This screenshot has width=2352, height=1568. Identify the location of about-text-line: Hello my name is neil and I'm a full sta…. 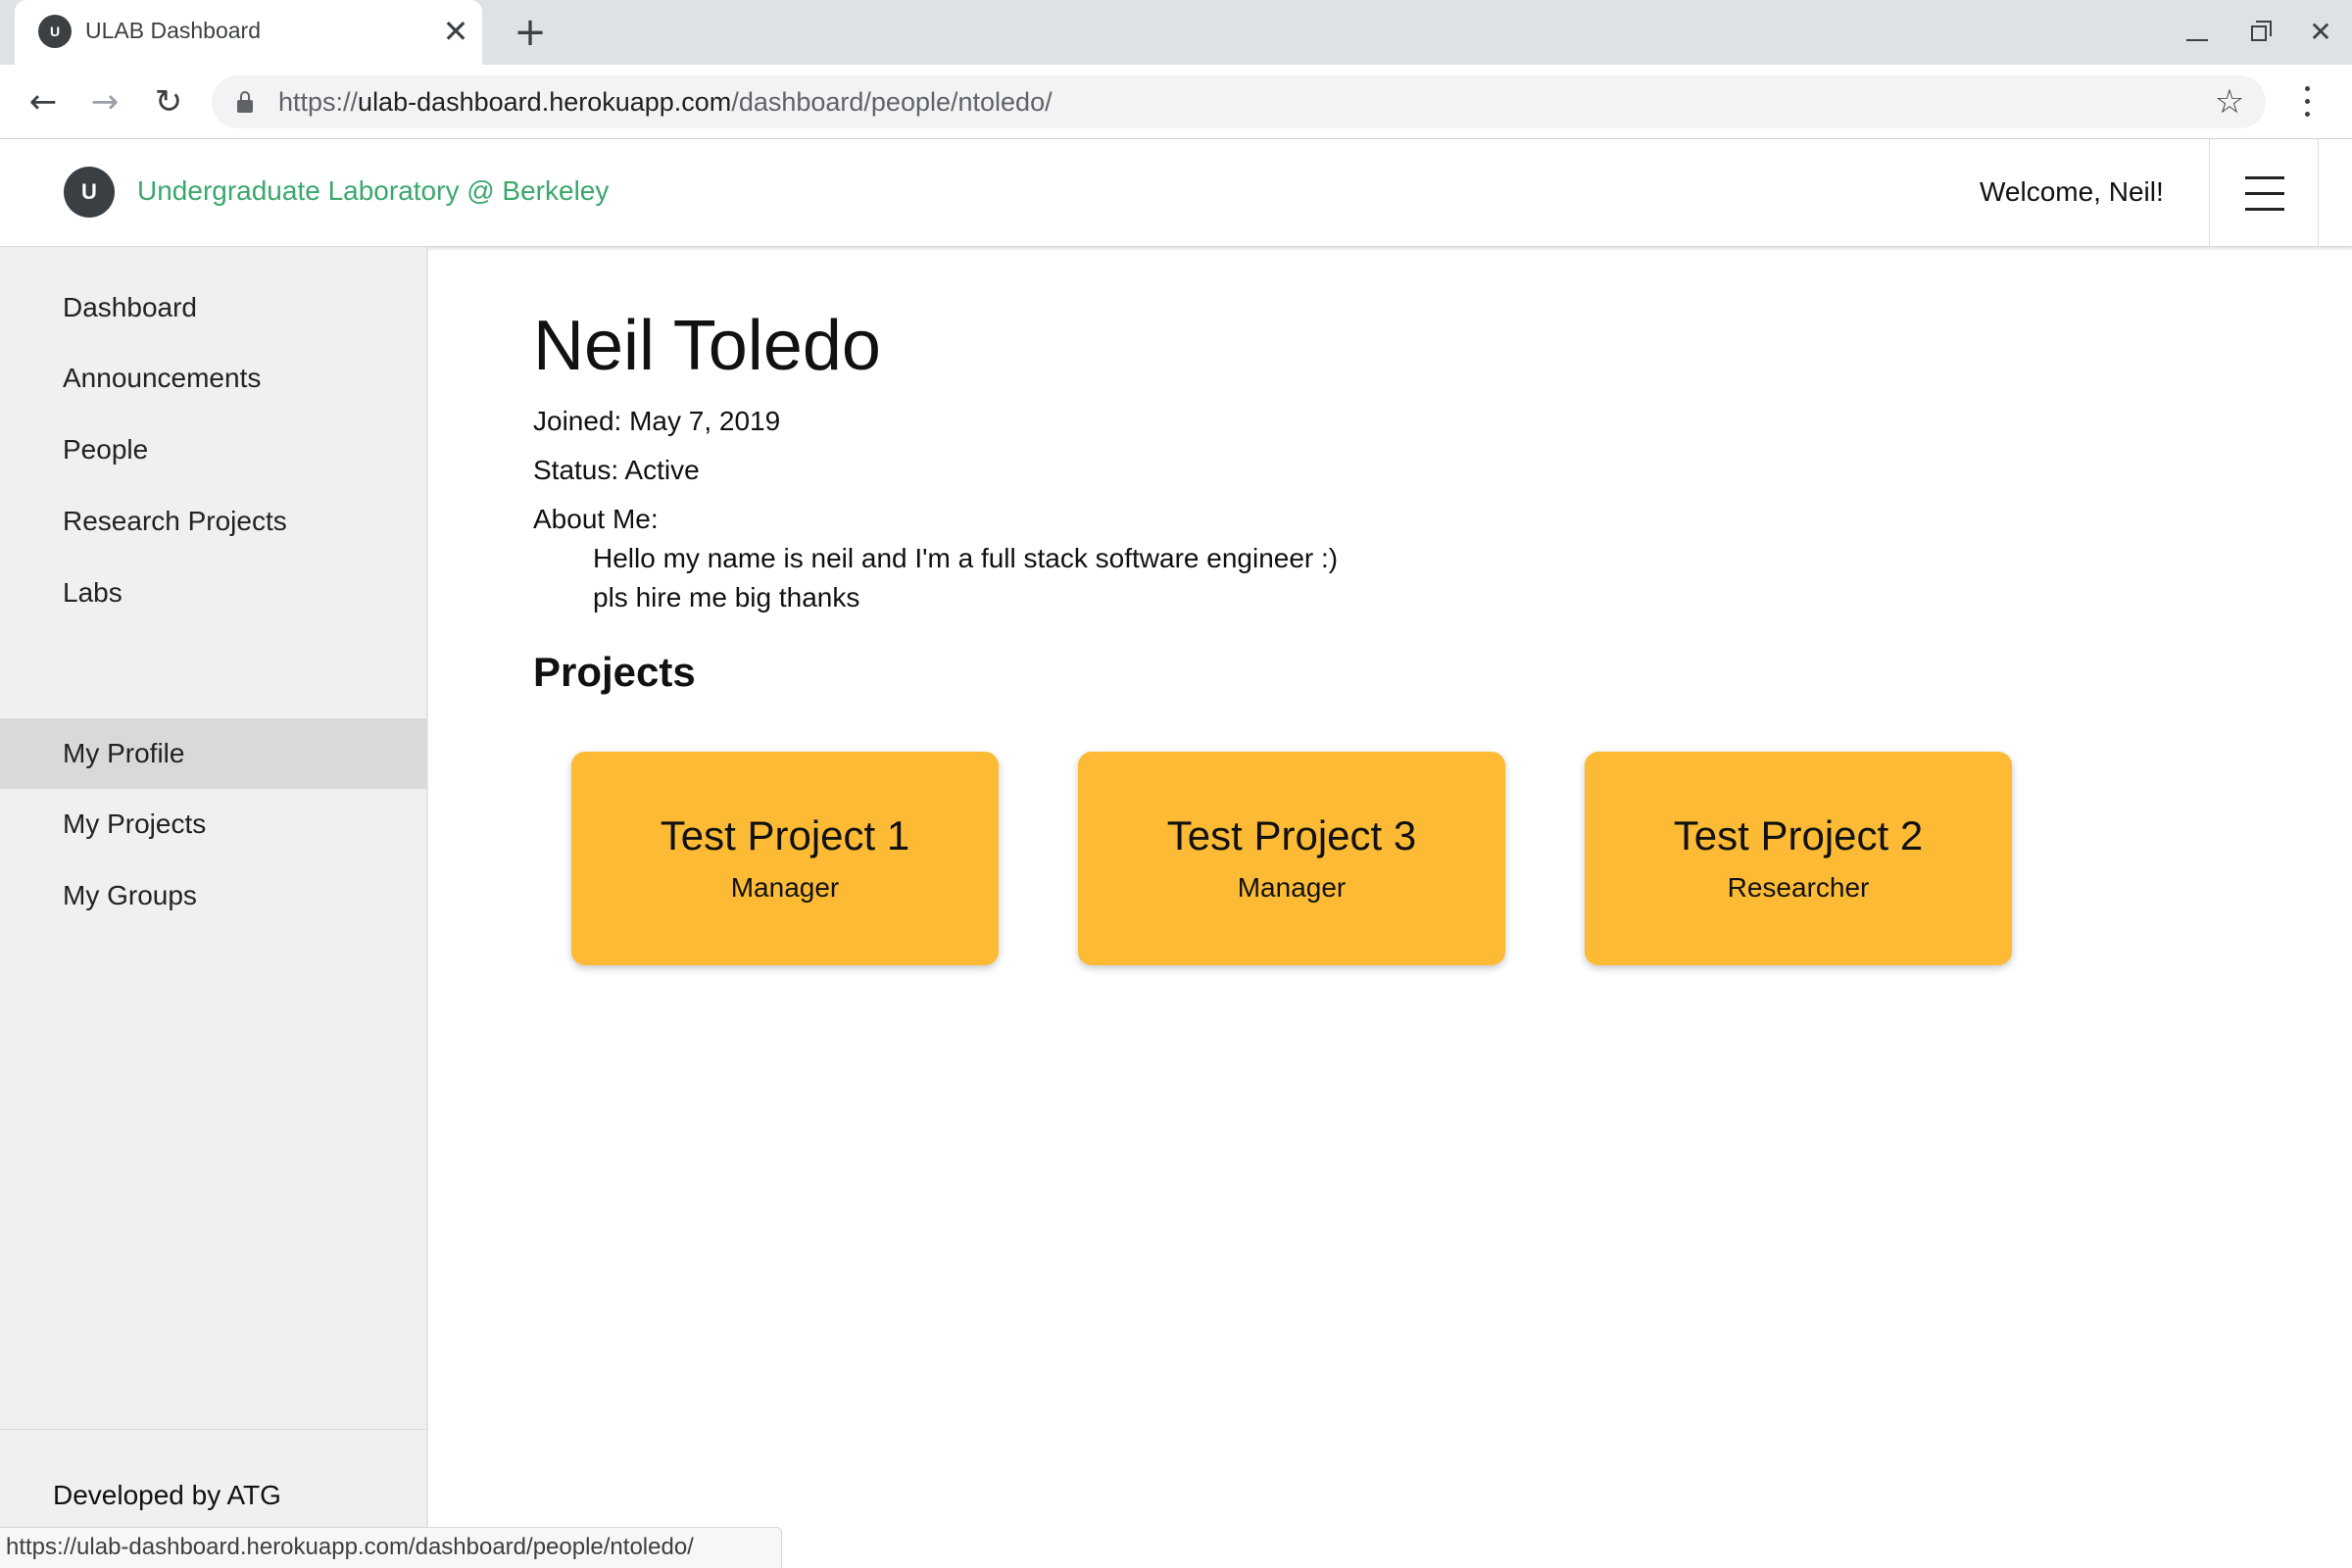
(966, 558).